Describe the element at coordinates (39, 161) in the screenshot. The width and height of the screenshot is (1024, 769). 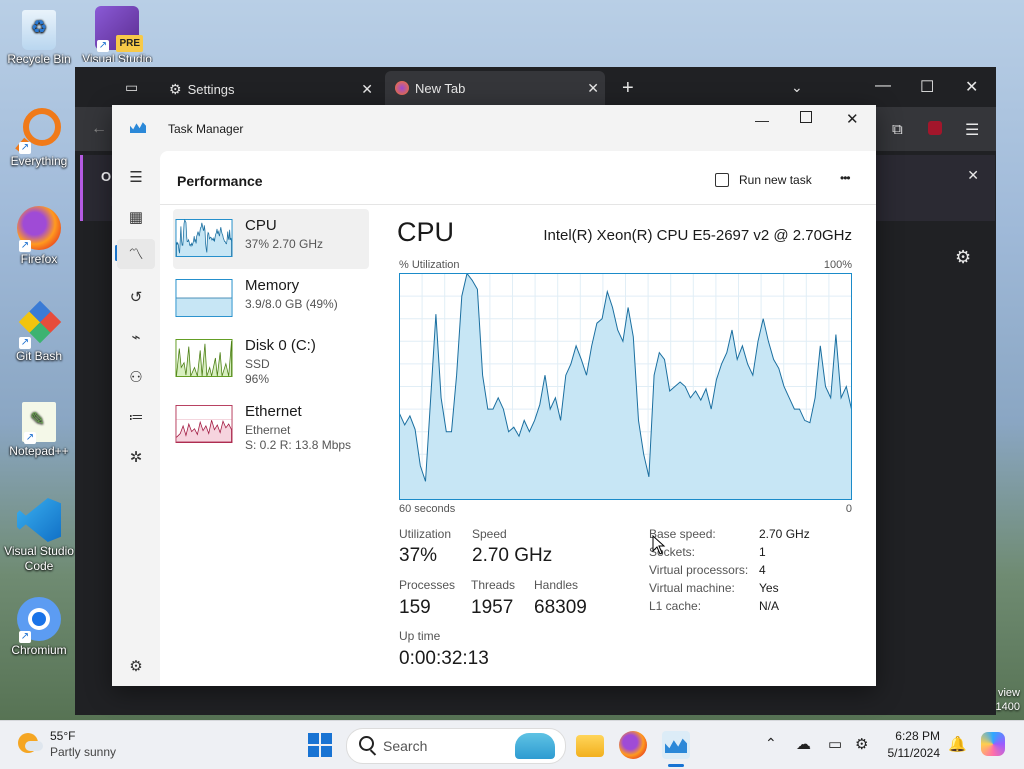
I see `desktop-icon-label: Everything` at that location.